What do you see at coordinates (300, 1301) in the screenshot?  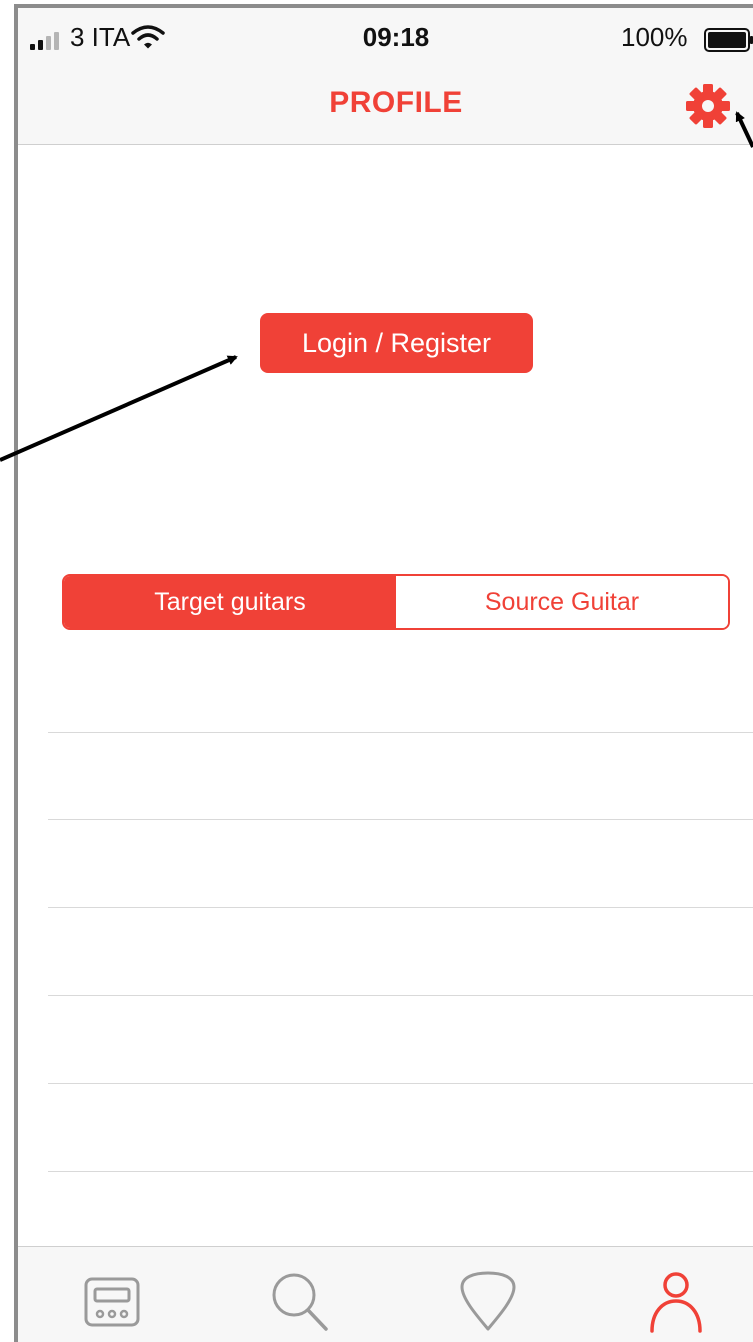 I see `search-icon` at bounding box center [300, 1301].